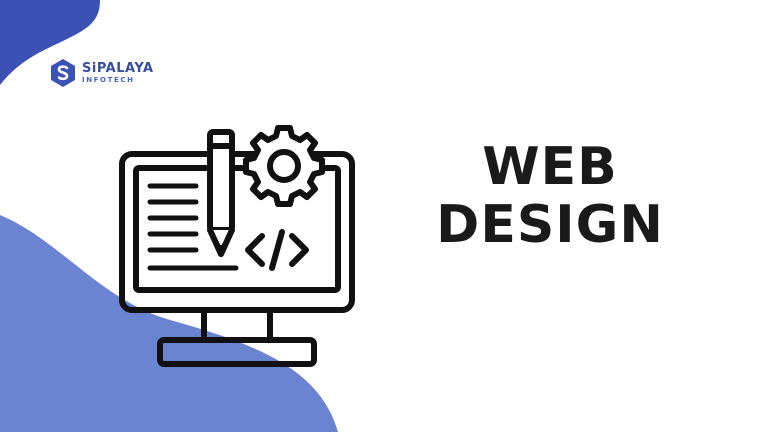  What do you see at coordinates (277, 250) in the screenshot?
I see `code-brackets-icon` at bounding box center [277, 250].